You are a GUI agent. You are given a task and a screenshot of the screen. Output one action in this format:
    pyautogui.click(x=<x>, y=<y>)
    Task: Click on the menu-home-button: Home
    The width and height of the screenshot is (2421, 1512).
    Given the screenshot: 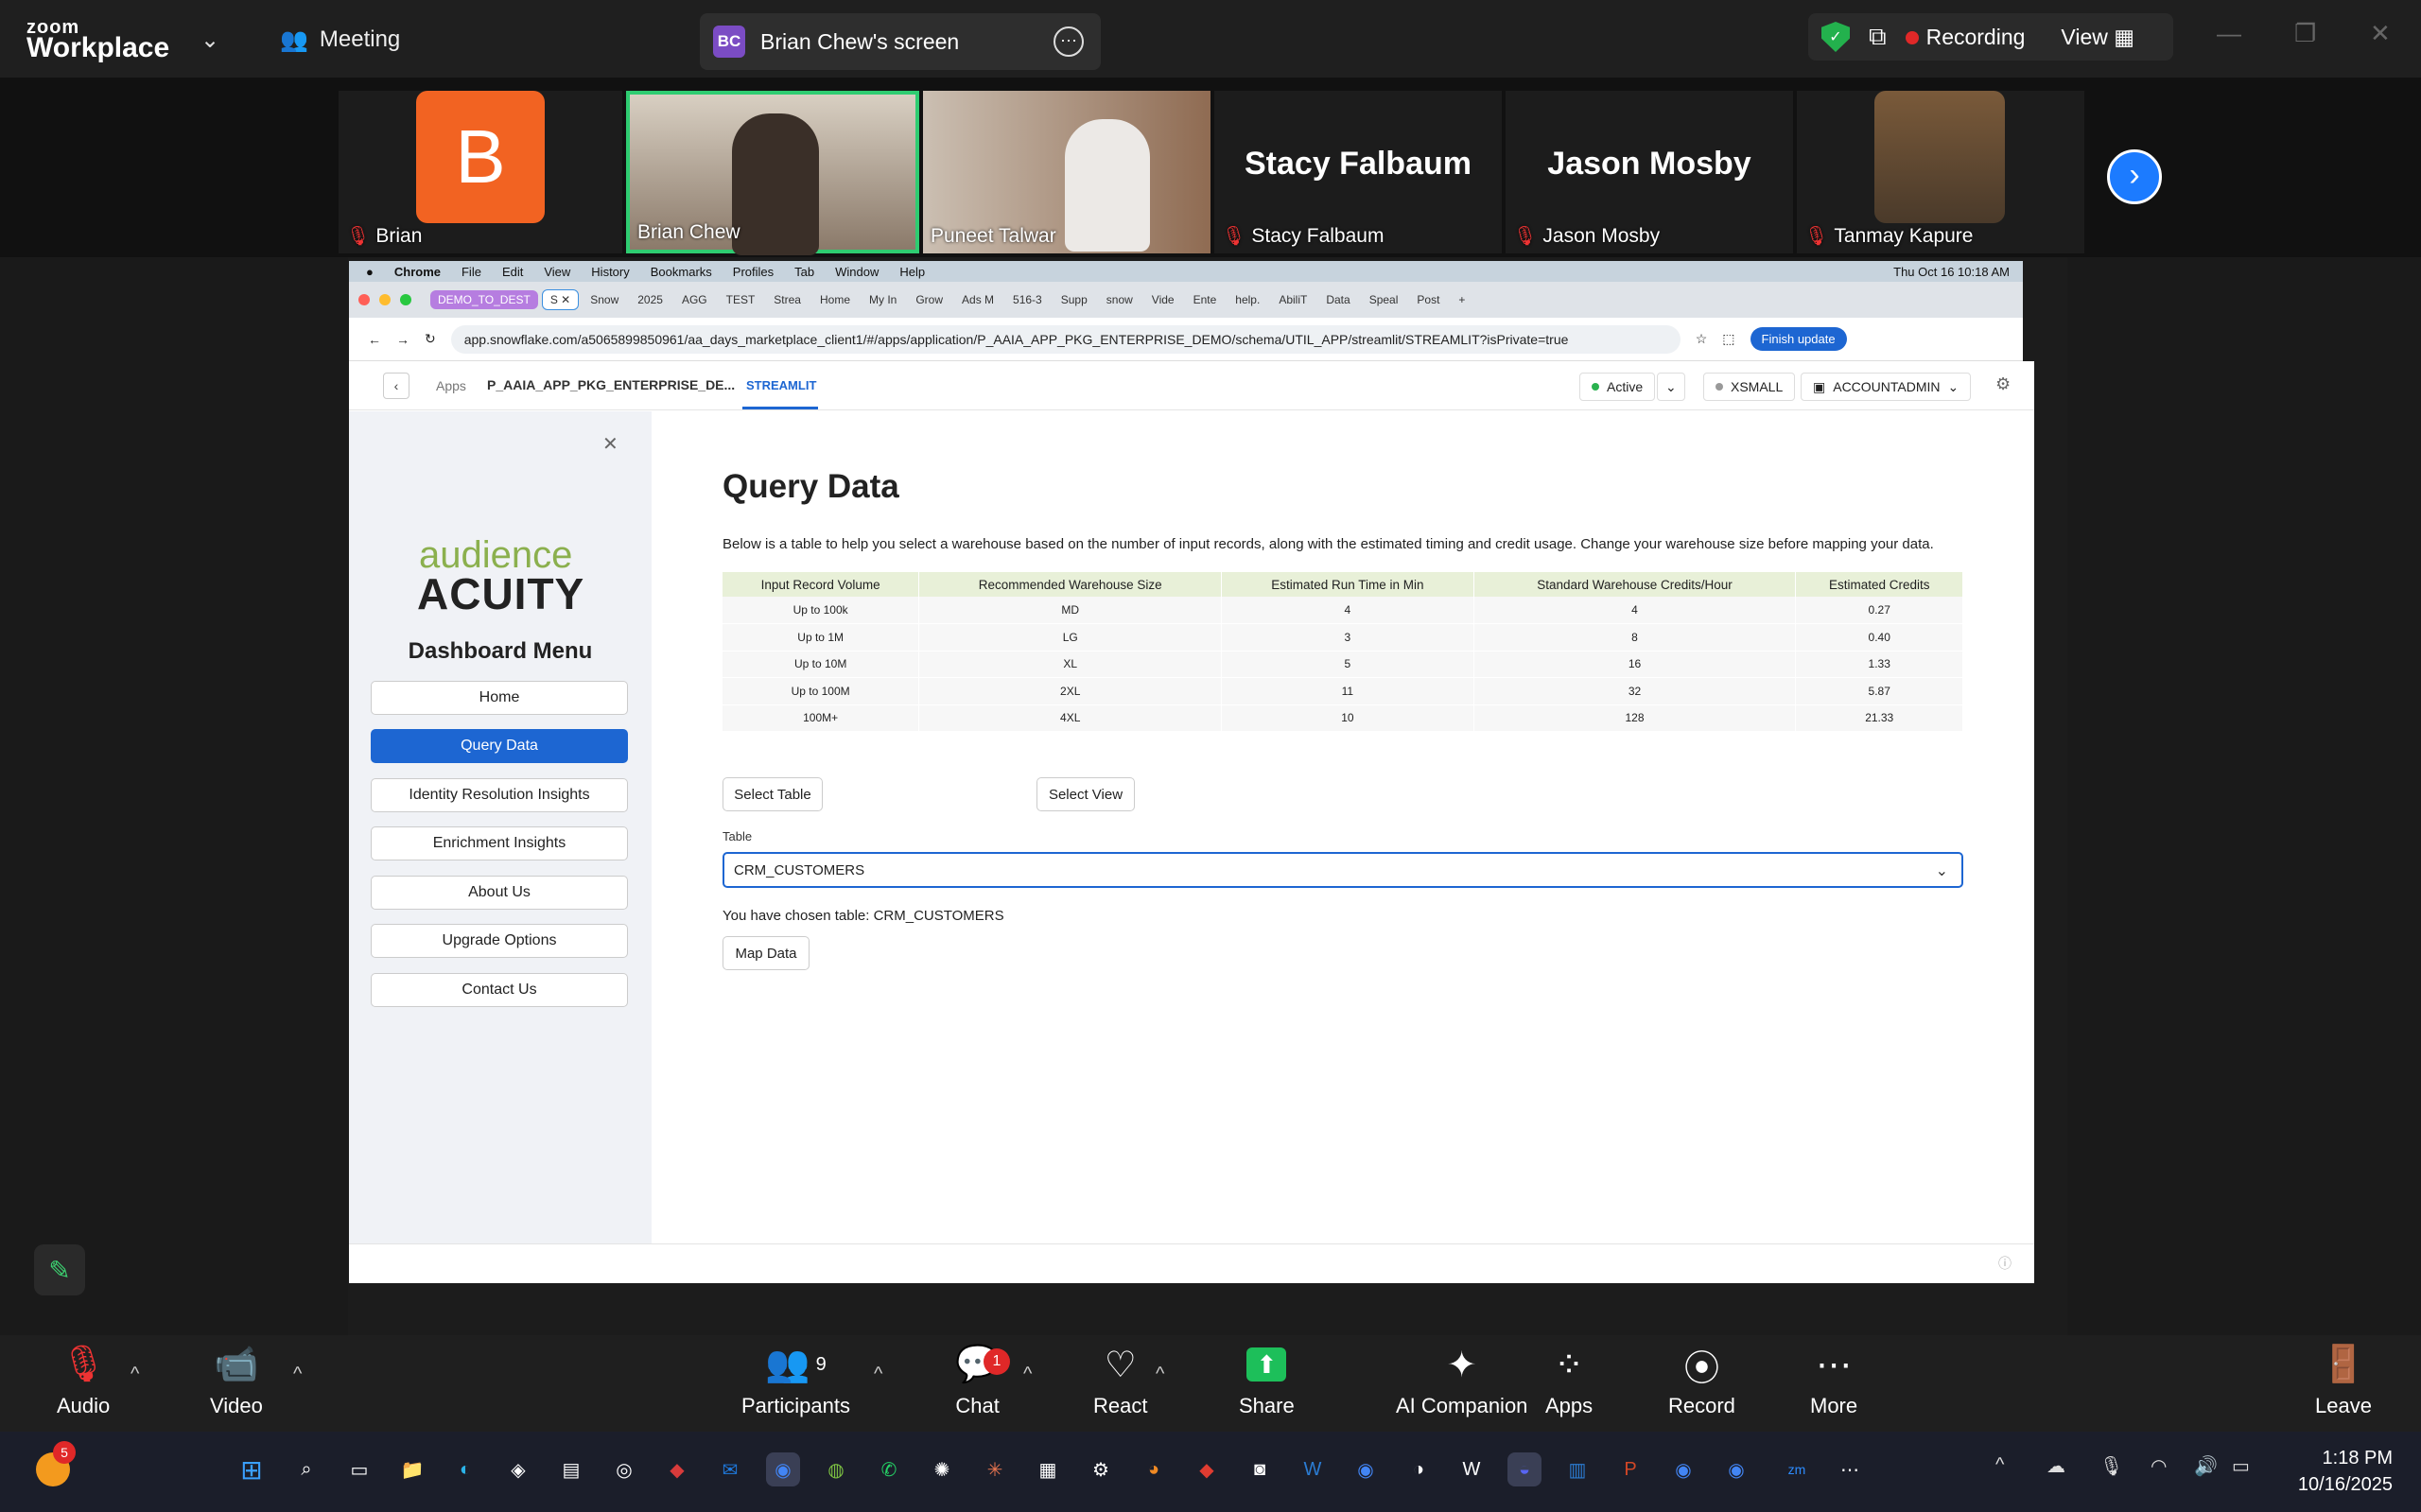 What is the action you would take?
    pyautogui.click(x=499, y=698)
    